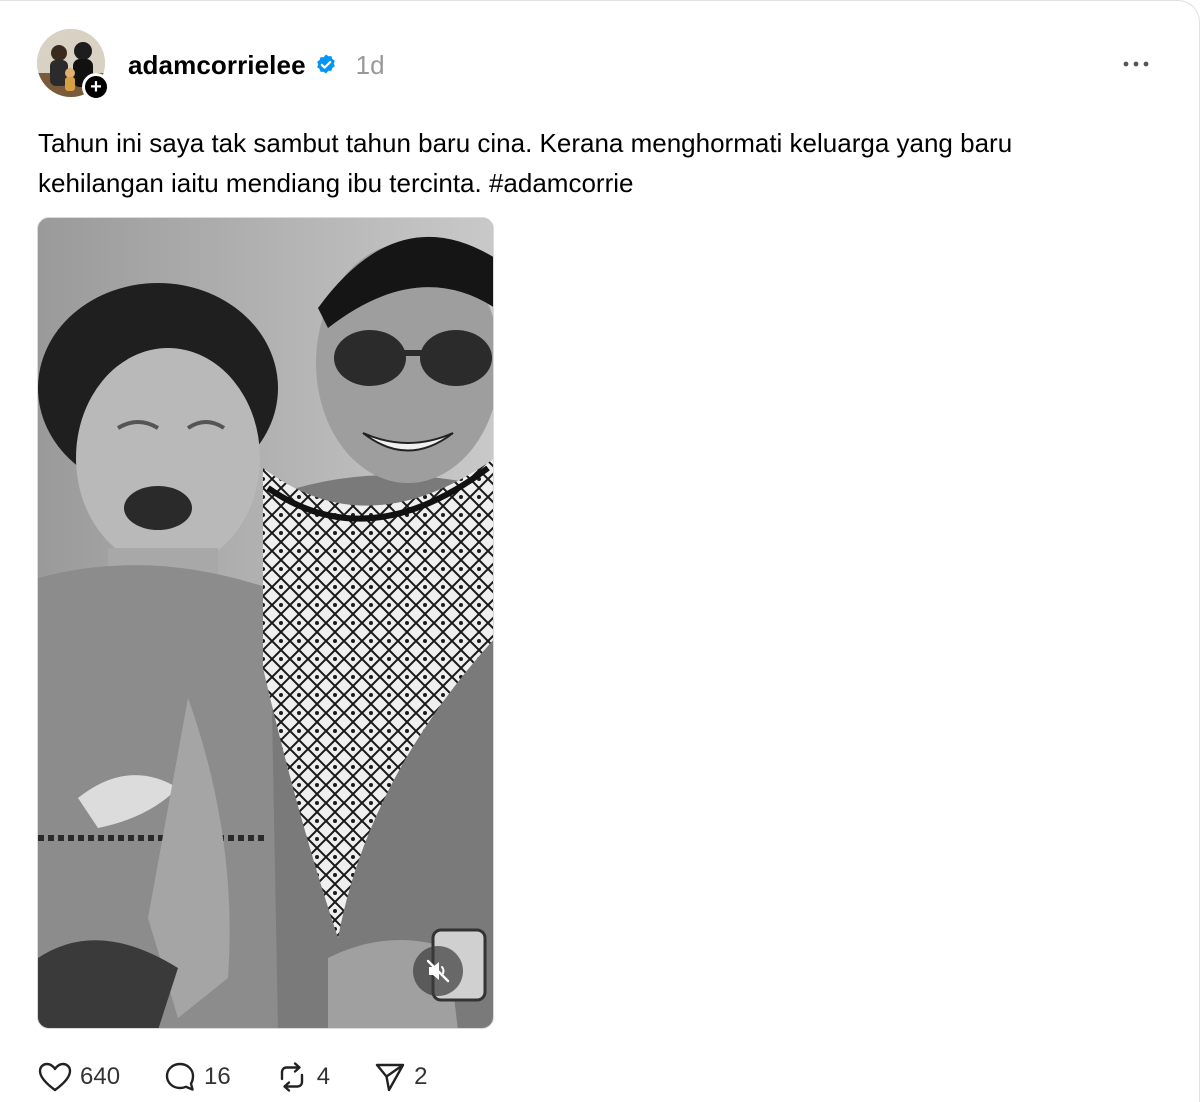 This screenshot has width=1200, height=1102. I want to click on post-header: adamcorrielee 1d, so click(256, 65).